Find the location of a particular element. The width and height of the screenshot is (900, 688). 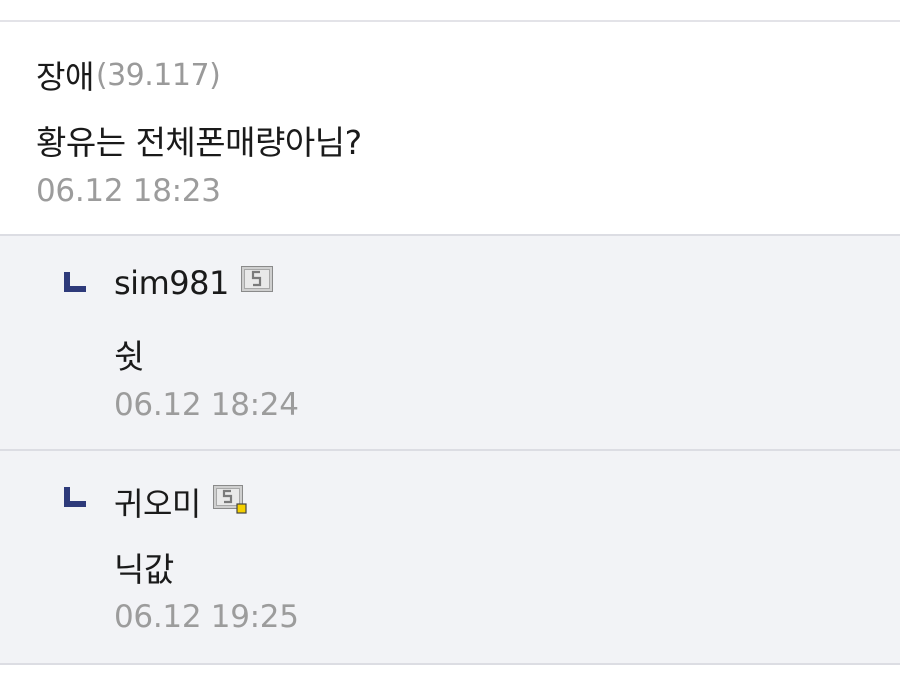

comment-author: 장애 is located at coordinates (65, 75).